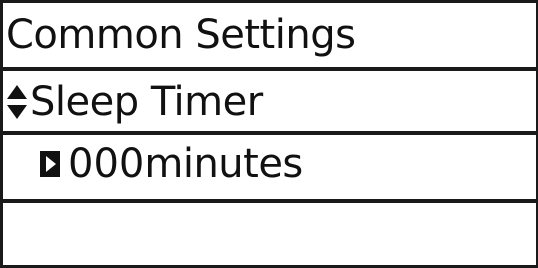 This screenshot has width=538, height=268. I want to click on value-number: 000, so click(106, 164).